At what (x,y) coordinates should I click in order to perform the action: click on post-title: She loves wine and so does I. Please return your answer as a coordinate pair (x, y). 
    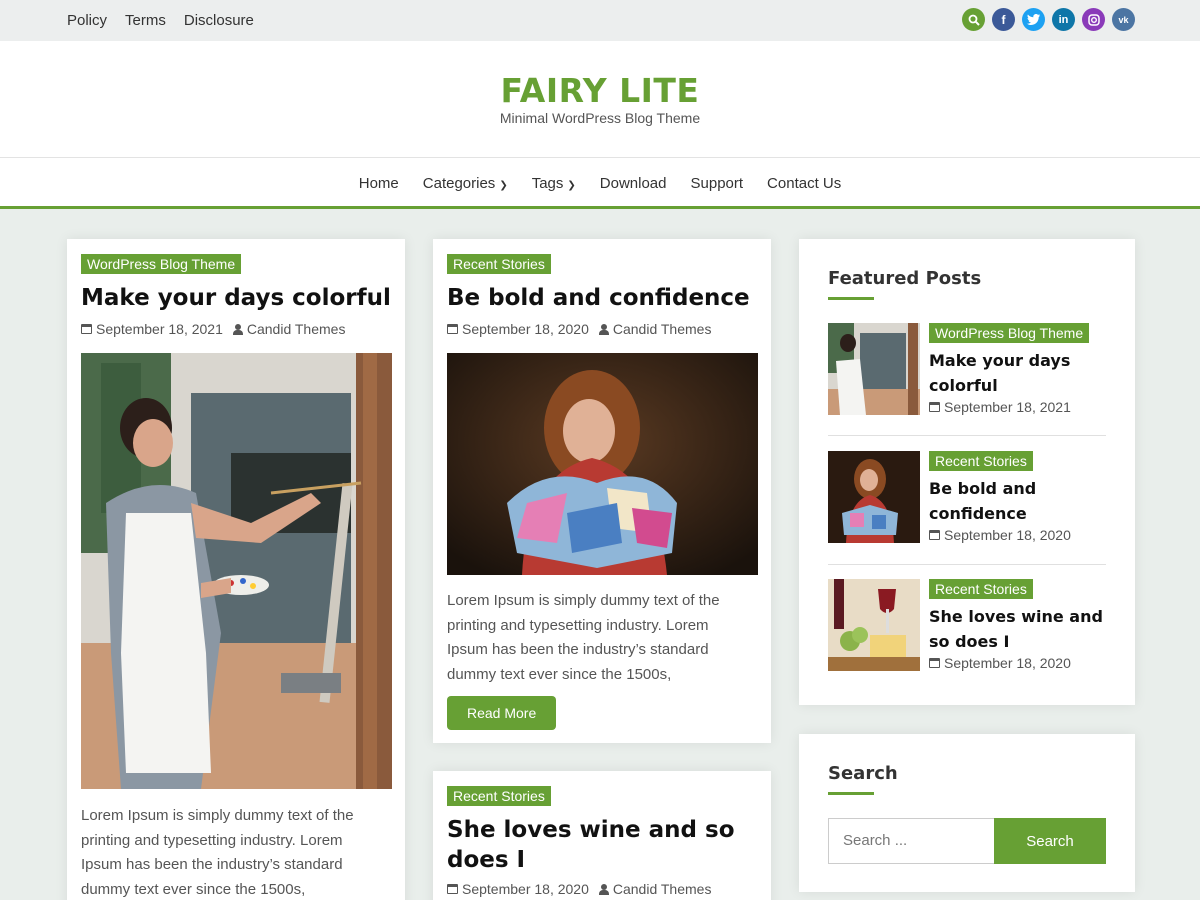
    Looking at the image, I should click on (592, 845).